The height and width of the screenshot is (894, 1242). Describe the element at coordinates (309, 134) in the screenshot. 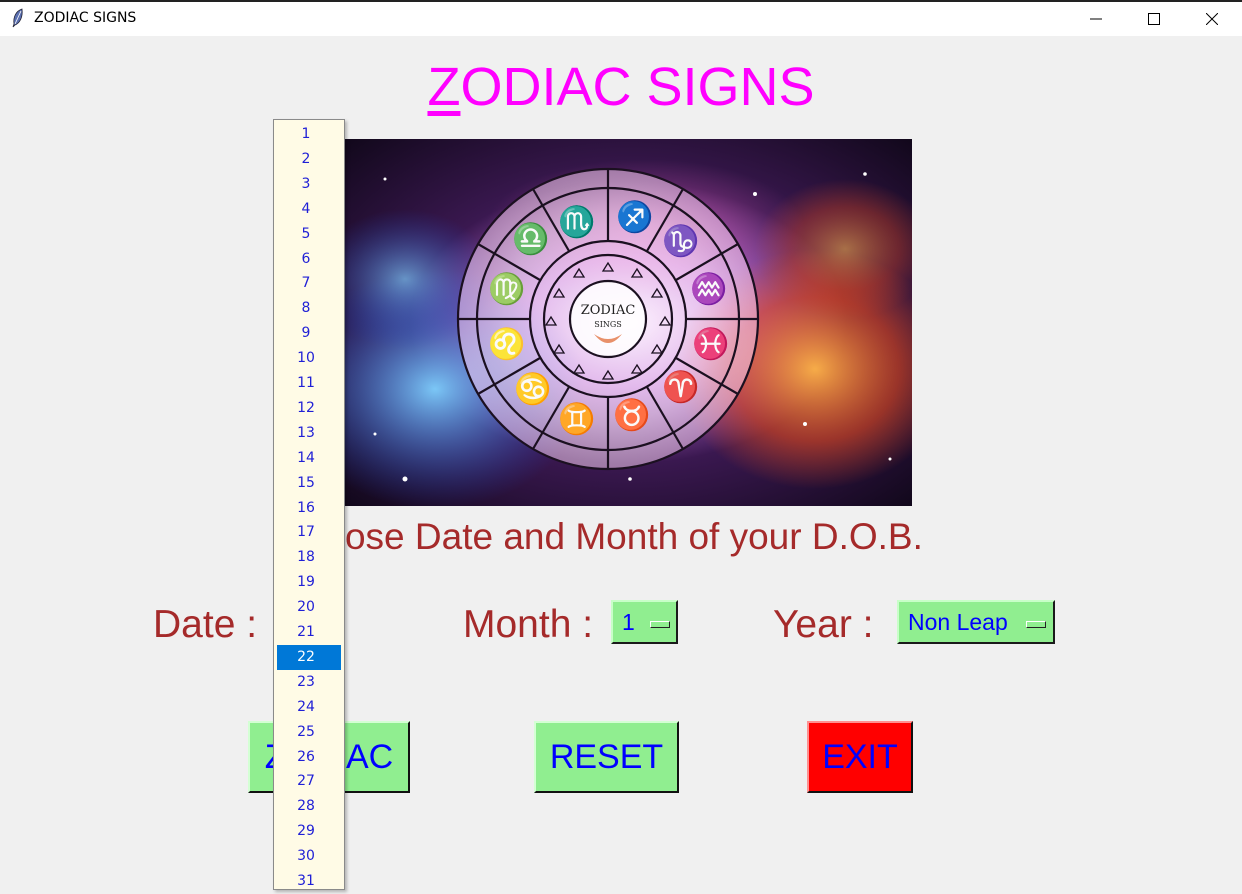

I see `date-option: 1` at that location.